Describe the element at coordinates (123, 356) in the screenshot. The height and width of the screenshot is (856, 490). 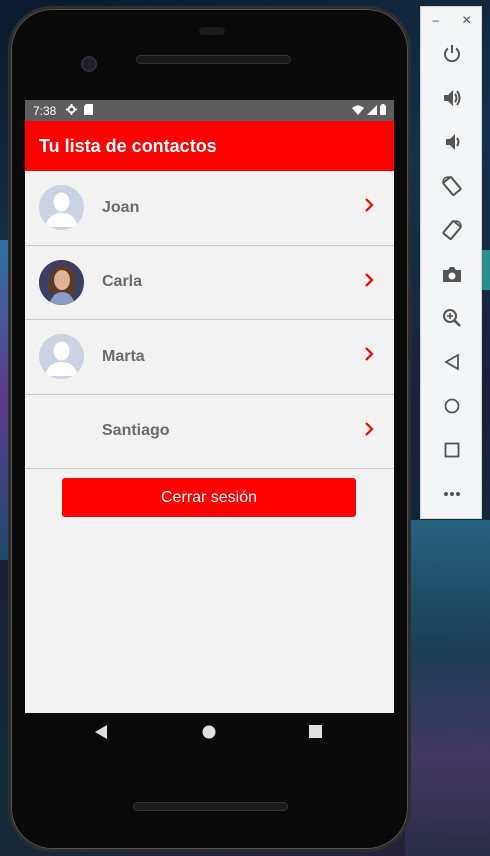
I see `contact-name: Marta` at that location.